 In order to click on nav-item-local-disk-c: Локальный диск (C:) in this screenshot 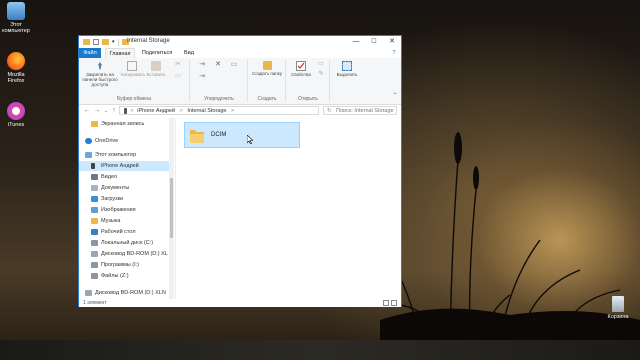, I will do `click(124, 243)`.